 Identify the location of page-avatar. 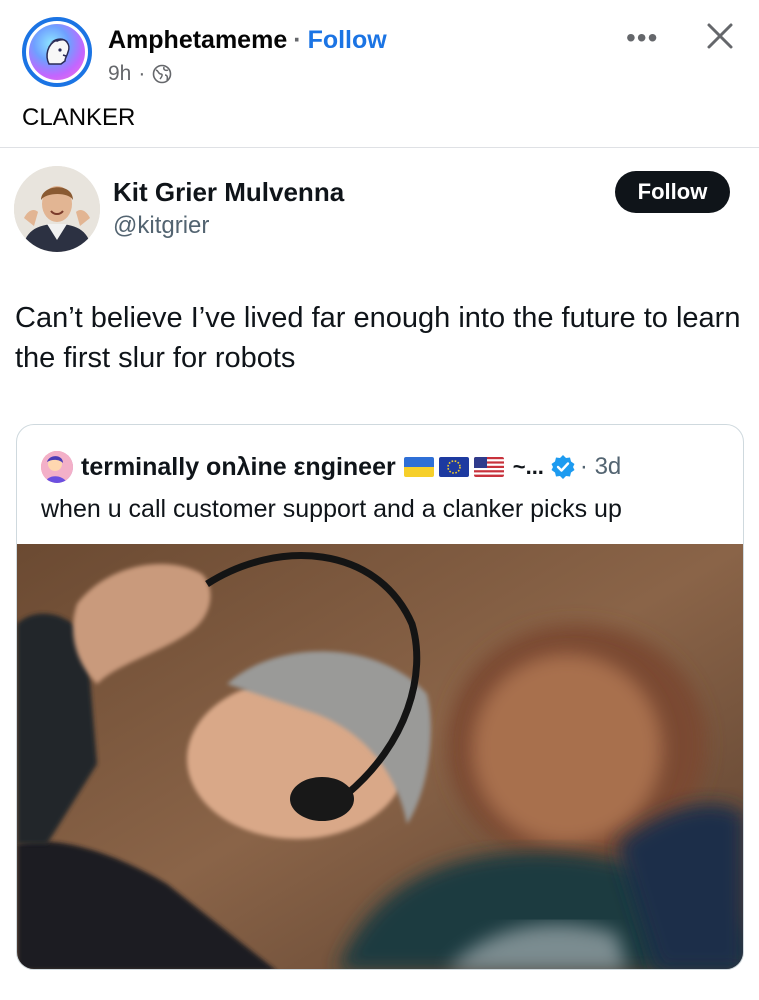
(57, 52).